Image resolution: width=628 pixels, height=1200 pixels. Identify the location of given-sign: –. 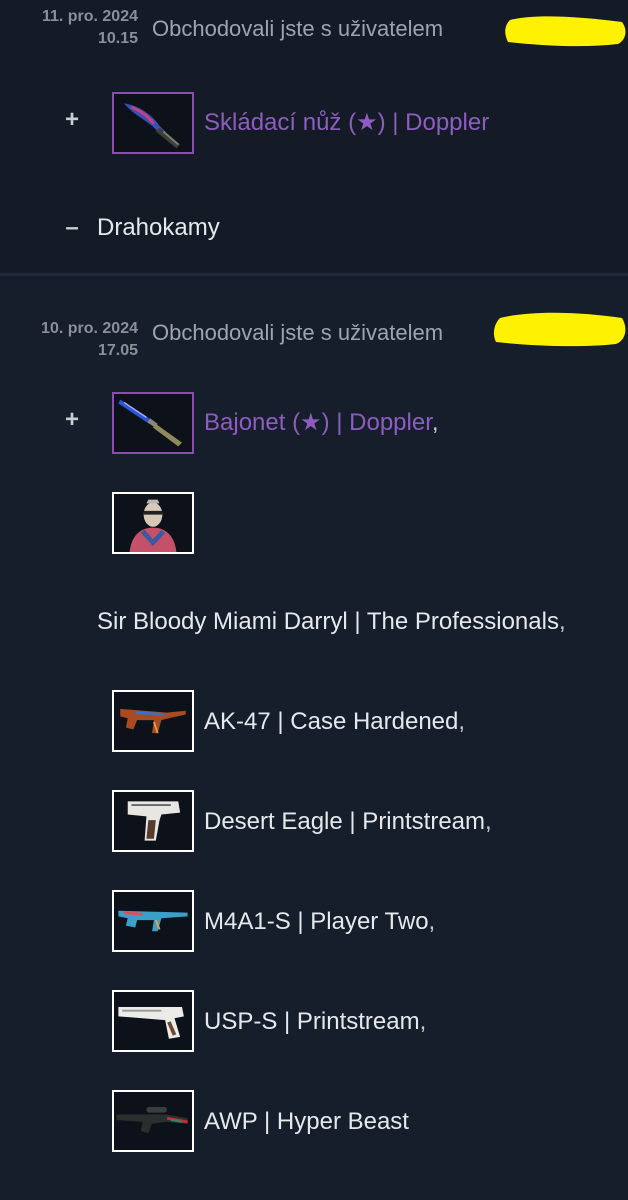
(72, 227).